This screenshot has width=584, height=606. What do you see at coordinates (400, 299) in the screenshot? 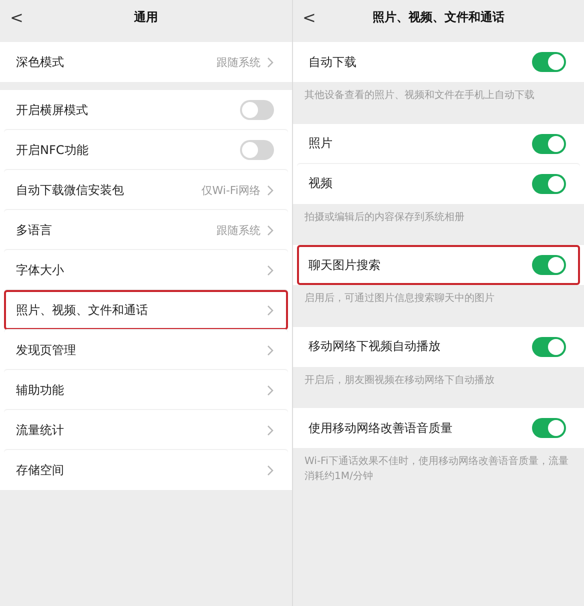
I see `setting-description: 启用后，可通过图片信息搜索聊天中的图片` at bounding box center [400, 299].